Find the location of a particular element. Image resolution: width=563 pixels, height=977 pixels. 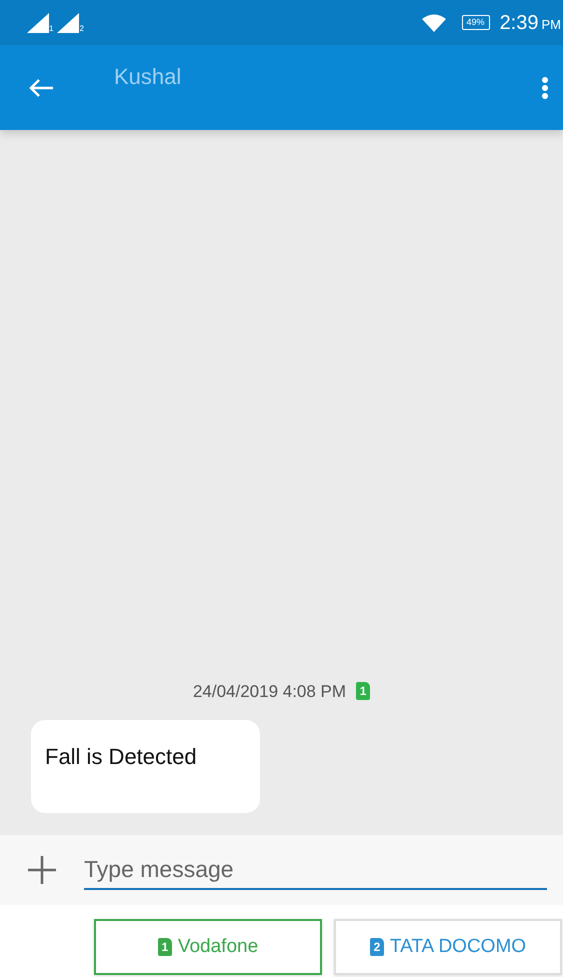

more-options-icon is located at coordinates (545, 88).